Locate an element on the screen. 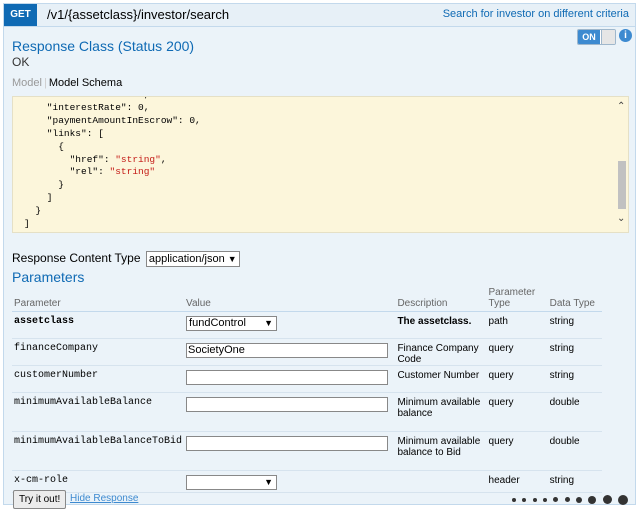 Image resolution: width=643 pixels, height=509 pixels. param-value-cell: ▼ is located at coordinates (290, 481).